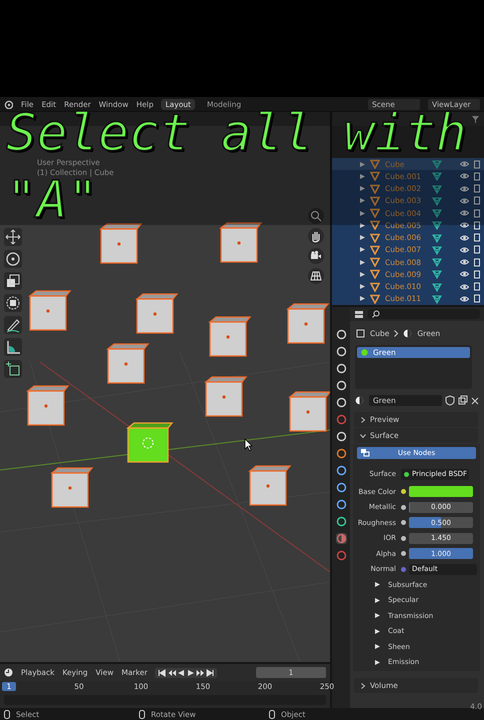  I want to click on transform-icon, so click(13, 303).